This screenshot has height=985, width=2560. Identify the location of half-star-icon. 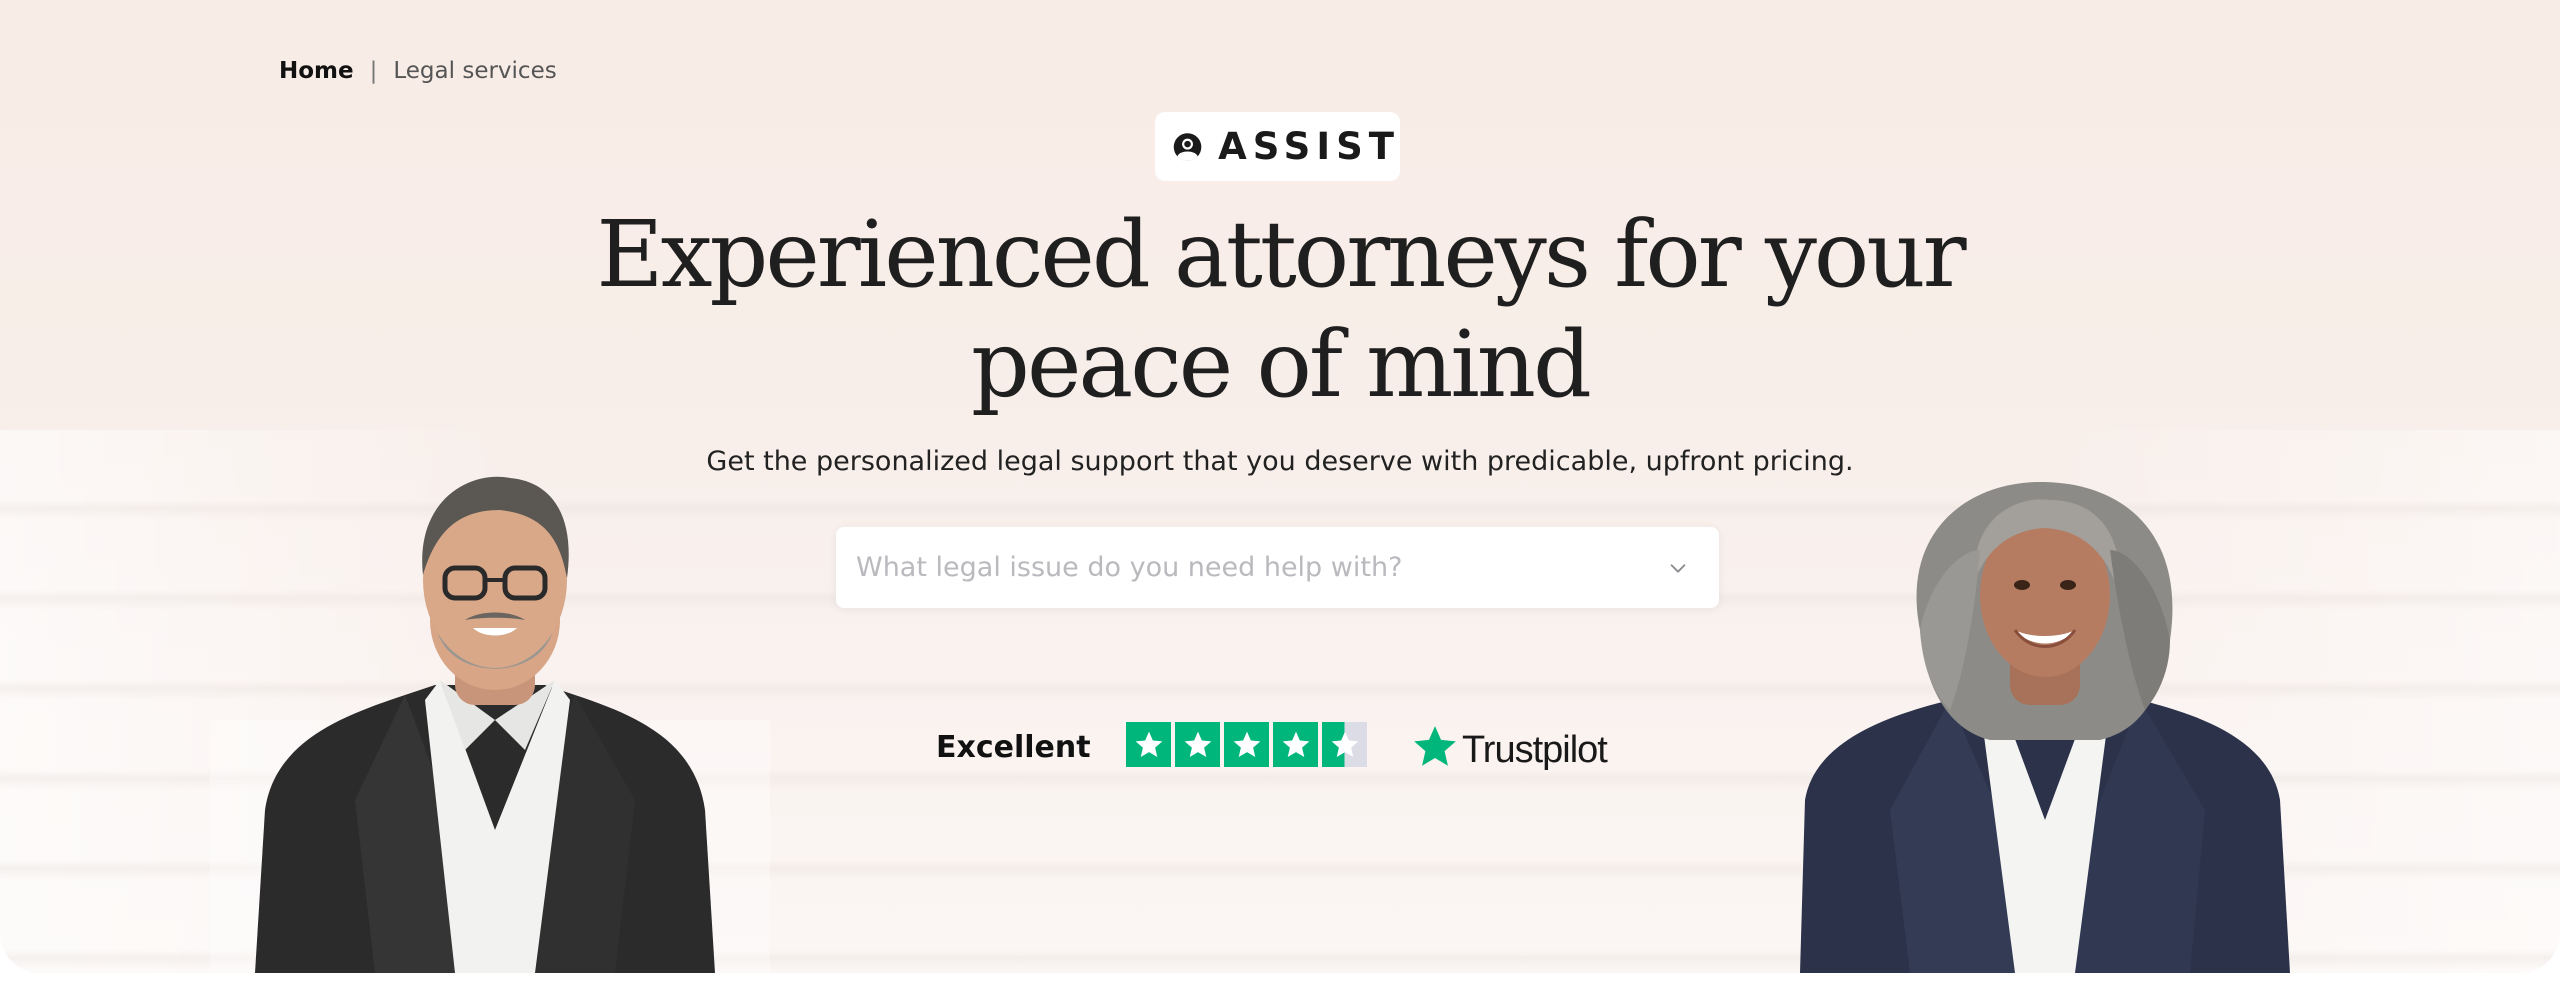
(1344, 744).